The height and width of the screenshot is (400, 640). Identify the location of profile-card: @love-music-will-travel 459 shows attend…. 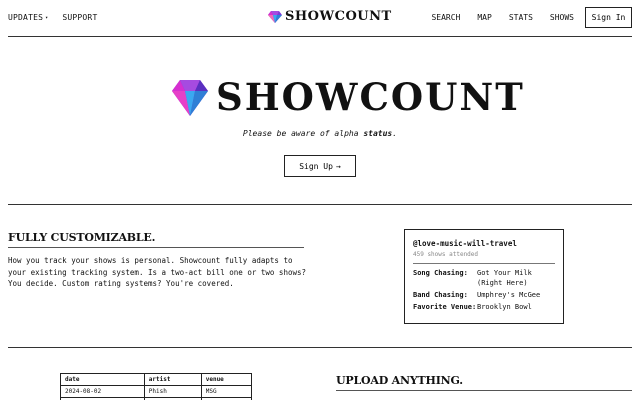
(484, 276).